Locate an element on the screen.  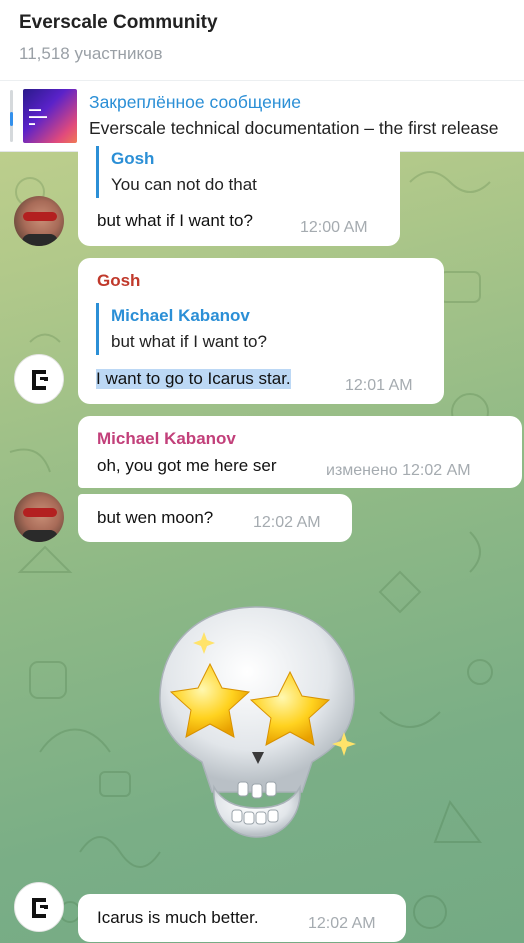
reply-quote: Gosh You can not do that is located at coordinates (176, 172).